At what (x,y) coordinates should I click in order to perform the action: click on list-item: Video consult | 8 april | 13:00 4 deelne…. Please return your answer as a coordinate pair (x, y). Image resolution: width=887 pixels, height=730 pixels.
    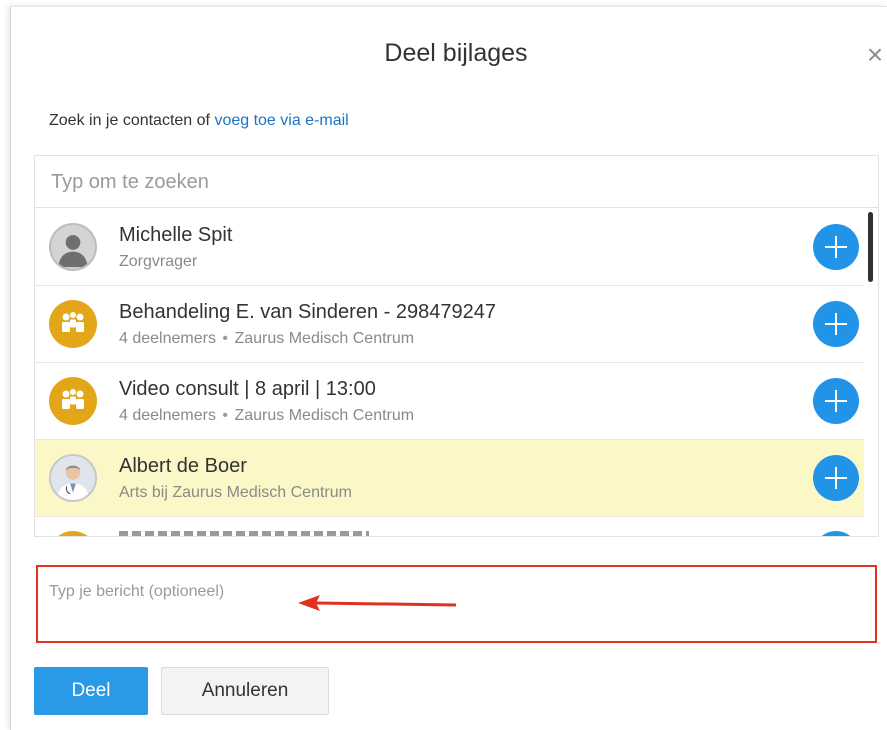
    Looking at the image, I should click on (449, 401).